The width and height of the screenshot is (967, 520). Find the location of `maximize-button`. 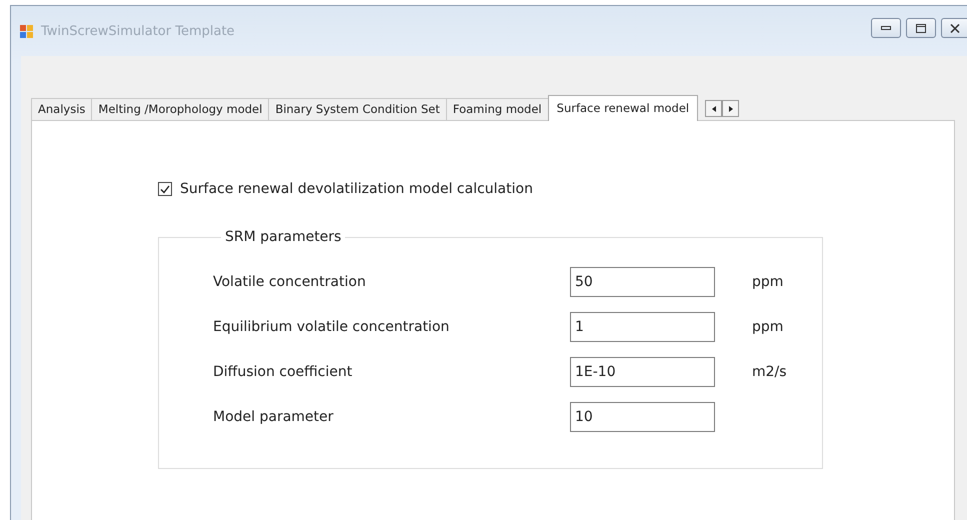

maximize-button is located at coordinates (921, 28).